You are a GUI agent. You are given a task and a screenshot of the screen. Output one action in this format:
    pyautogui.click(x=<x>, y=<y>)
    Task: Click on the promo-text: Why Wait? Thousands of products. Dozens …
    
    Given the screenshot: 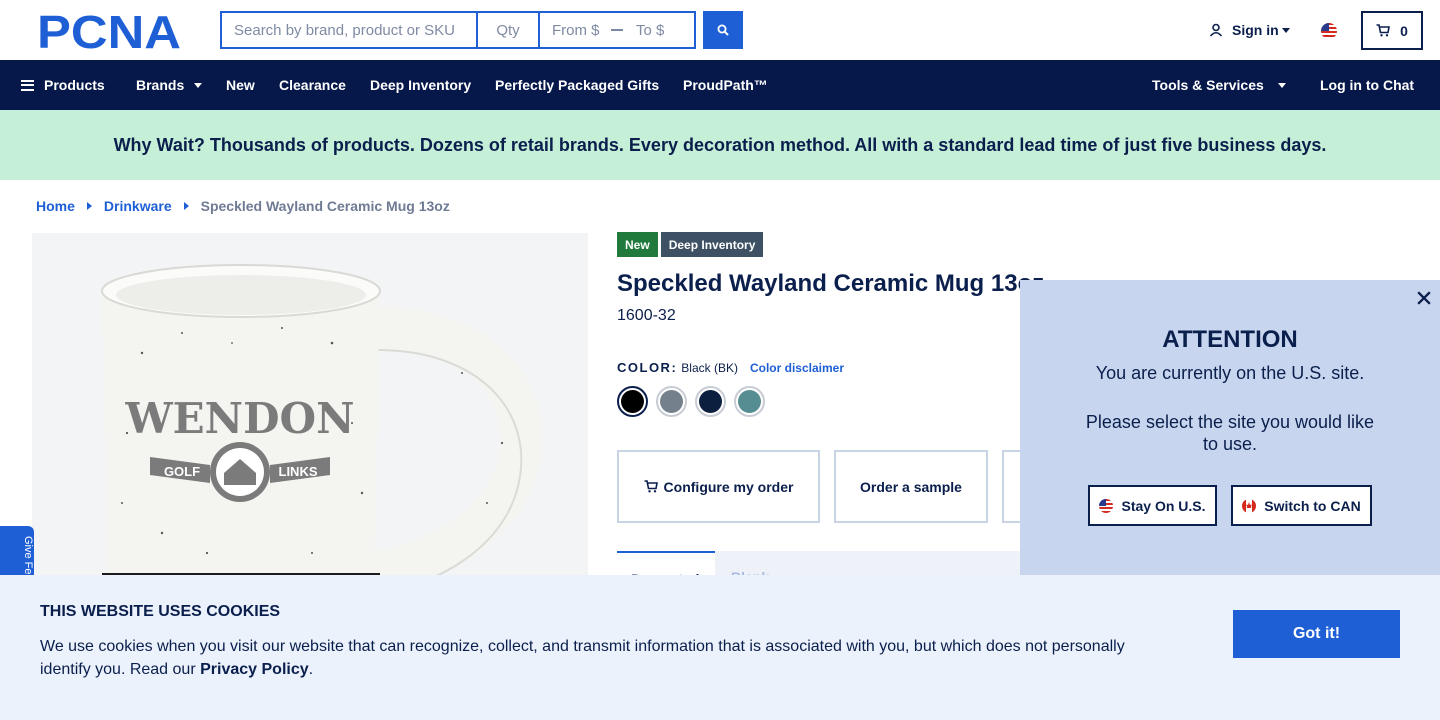 What is the action you would take?
    pyautogui.click(x=720, y=144)
    